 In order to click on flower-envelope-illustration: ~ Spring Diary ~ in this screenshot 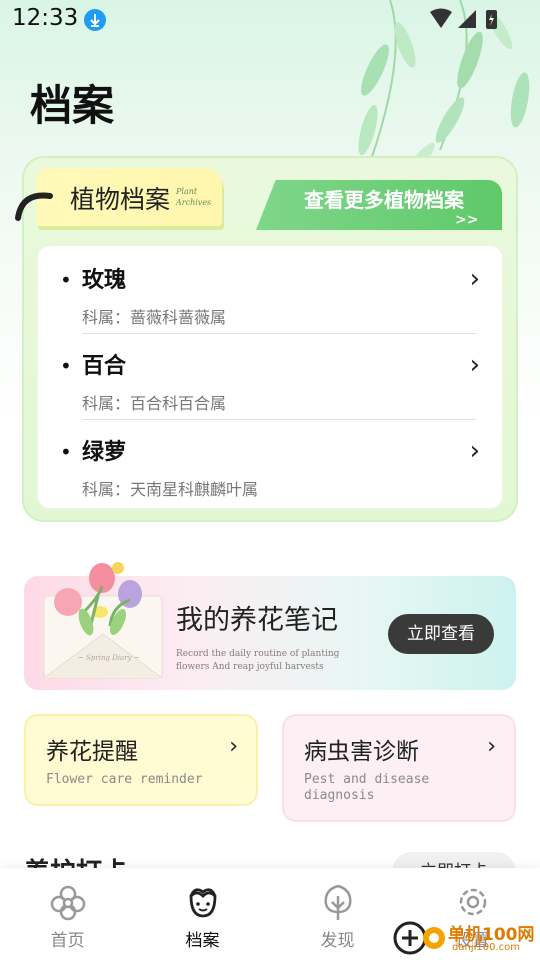, I will do `click(103, 620)`.